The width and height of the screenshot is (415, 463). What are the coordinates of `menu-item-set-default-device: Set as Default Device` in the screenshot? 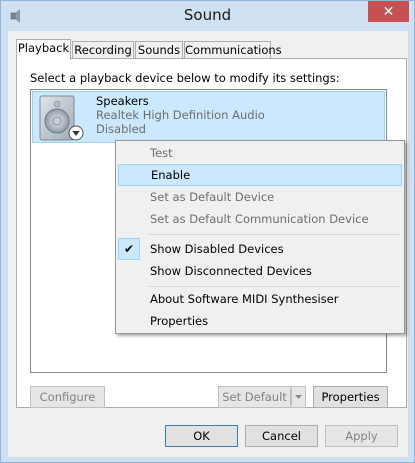 It's located at (260, 197).